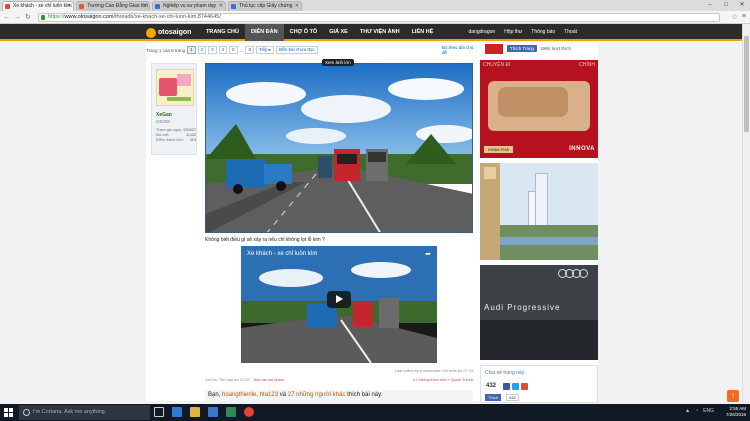  Describe the element at coordinates (338, 32) in the screenshot. I see `menu-item-prices: GIÁ XE` at that location.